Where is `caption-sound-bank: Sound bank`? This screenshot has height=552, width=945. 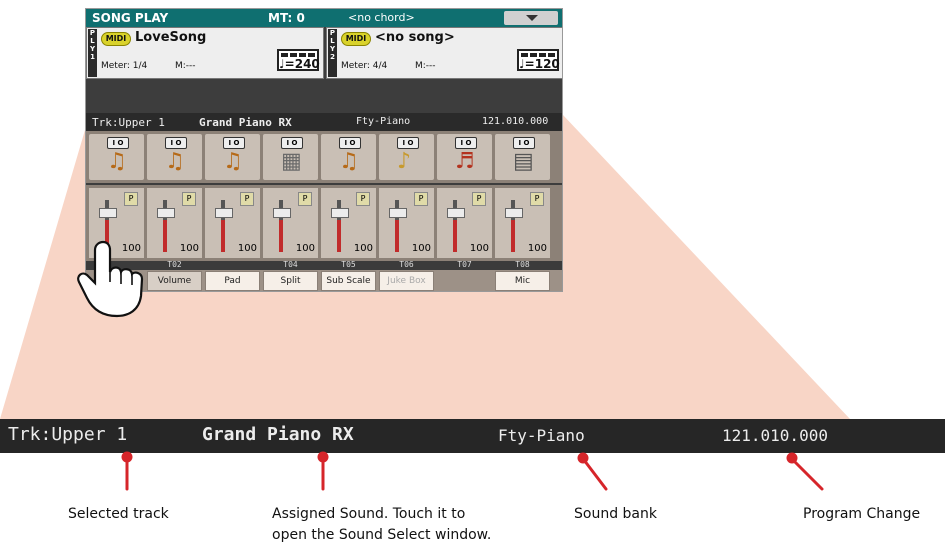
caption-sound-bank: Sound bank is located at coordinates (615, 514).